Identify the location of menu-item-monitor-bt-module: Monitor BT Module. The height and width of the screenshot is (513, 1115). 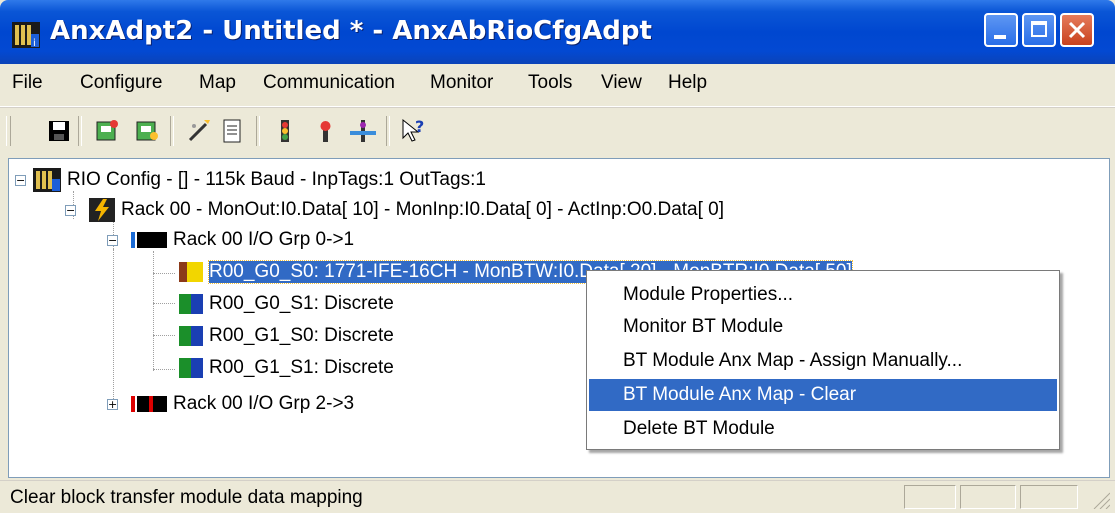
(823, 327).